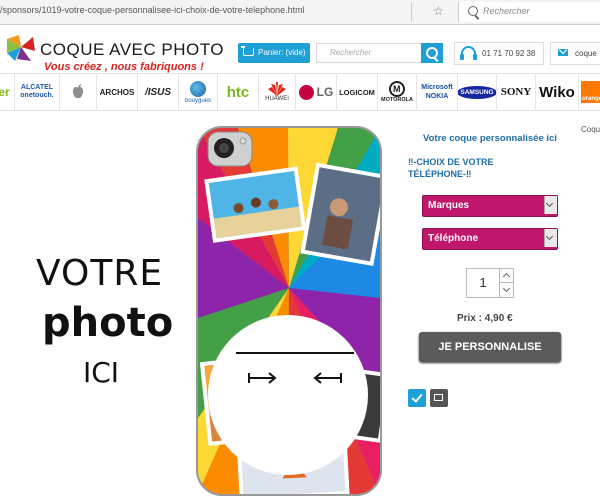  What do you see at coordinates (247, 51) in the screenshot?
I see `cart-icon` at bounding box center [247, 51].